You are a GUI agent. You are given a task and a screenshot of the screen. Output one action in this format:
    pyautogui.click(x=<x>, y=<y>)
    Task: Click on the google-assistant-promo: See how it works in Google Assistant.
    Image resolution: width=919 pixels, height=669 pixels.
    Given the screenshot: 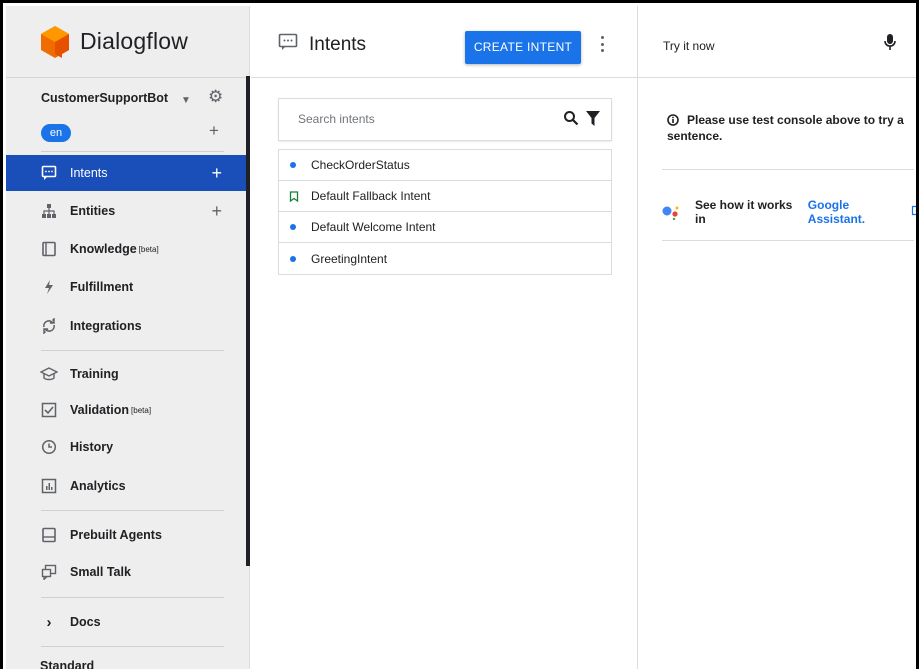 What is the action you would take?
    pyautogui.click(x=789, y=212)
    